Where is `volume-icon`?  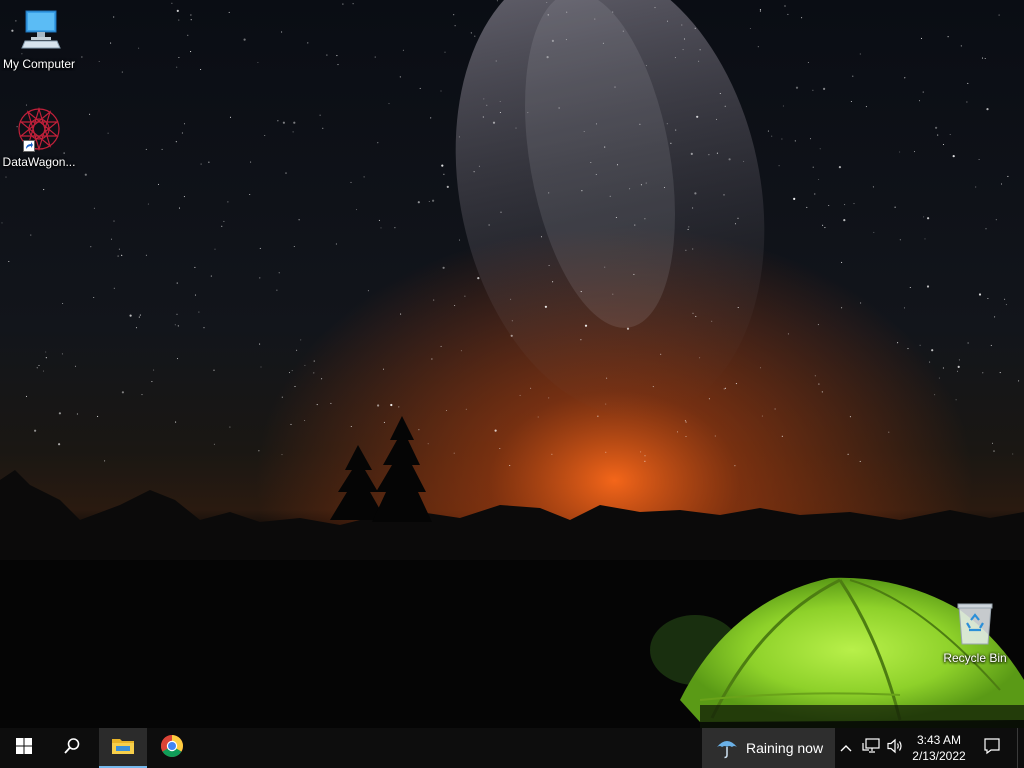 volume-icon is located at coordinates (895, 748).